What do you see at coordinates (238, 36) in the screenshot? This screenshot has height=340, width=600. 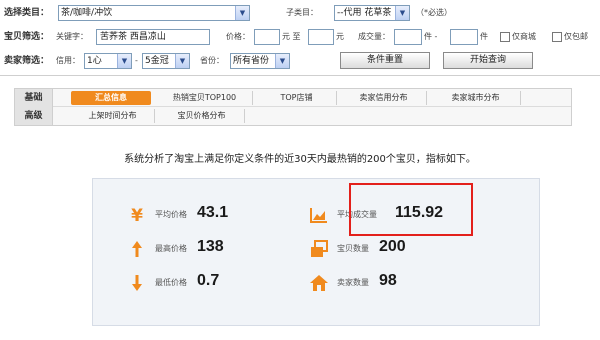 I see `price-label: 价格：` at bounding box center [238, 36].